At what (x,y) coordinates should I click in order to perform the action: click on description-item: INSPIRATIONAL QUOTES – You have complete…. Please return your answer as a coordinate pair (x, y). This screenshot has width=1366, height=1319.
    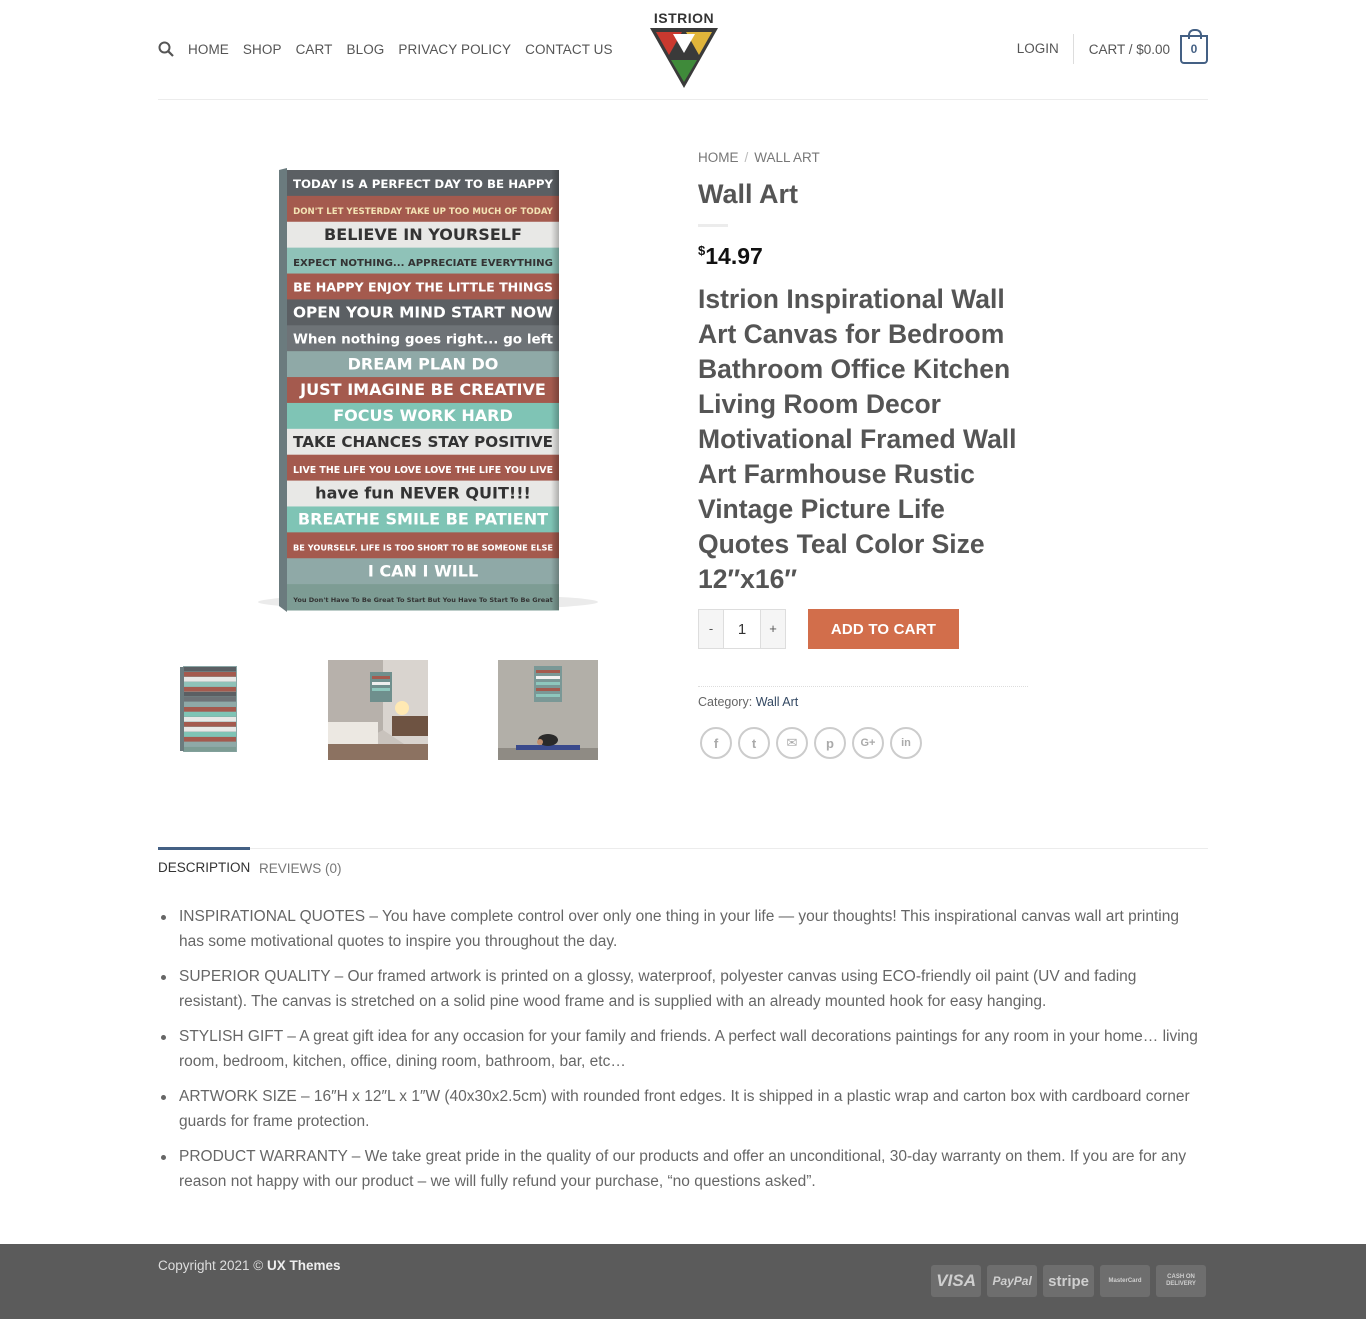
    Looking at the image, I should click on (683, 929).